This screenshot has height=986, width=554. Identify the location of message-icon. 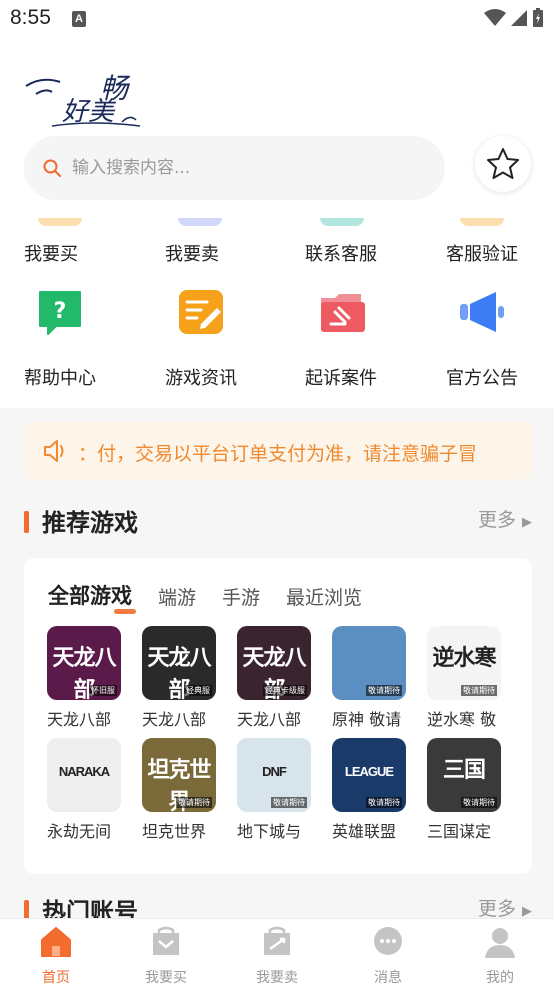
(388, 941).